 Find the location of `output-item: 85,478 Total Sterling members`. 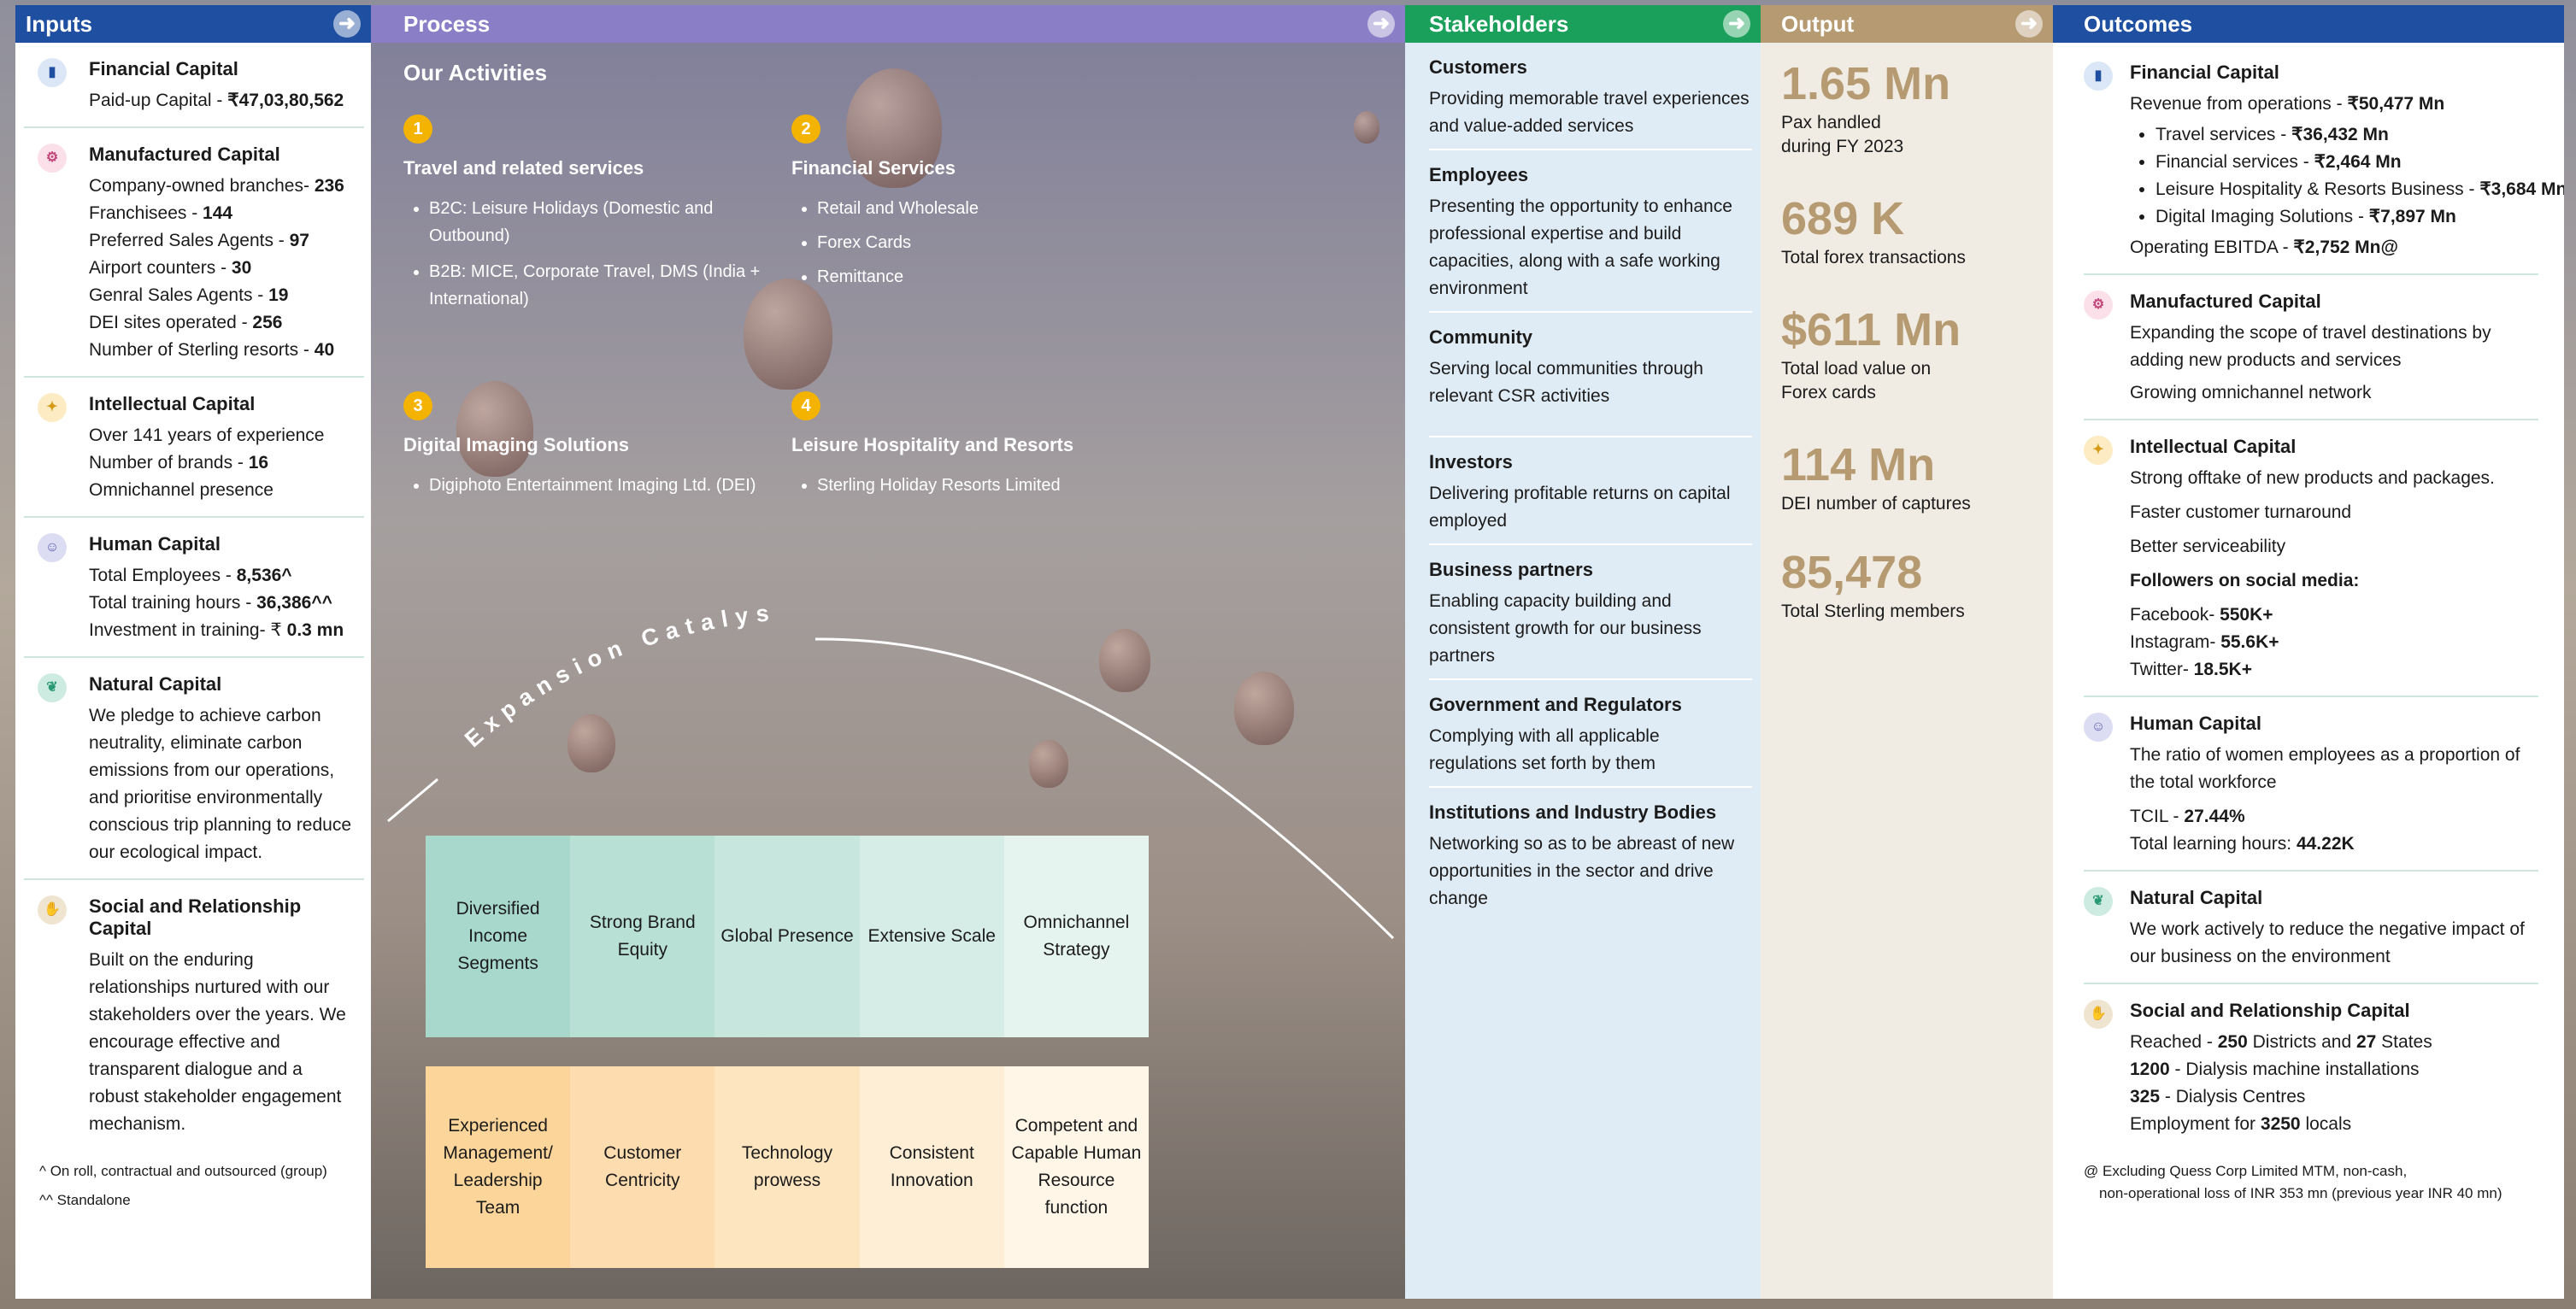

output-item: 85,478 Total Sterling members is located at coordinates (1907, 584).